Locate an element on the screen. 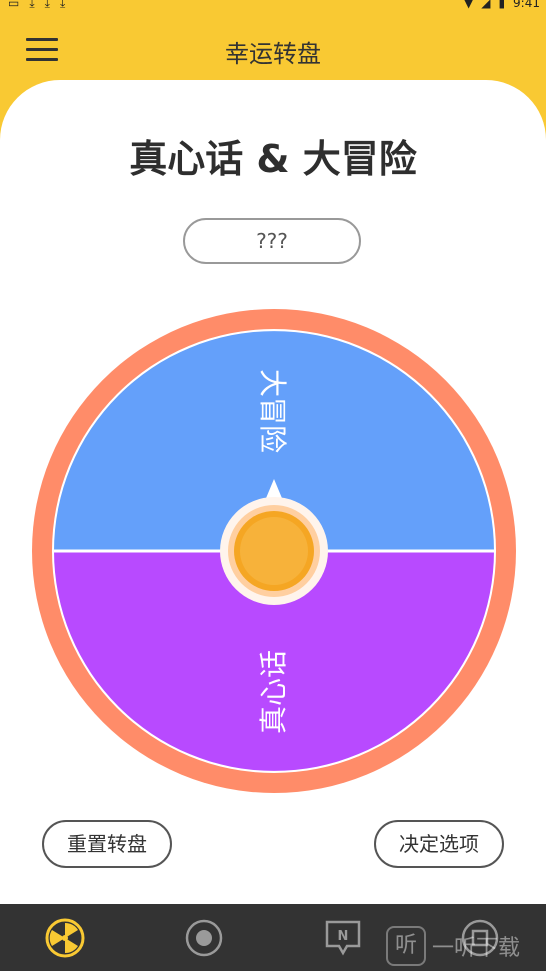 This screenshot has height=971, width=546. segment-label-bottom: 真心话 is located at coordinates (273, 692).